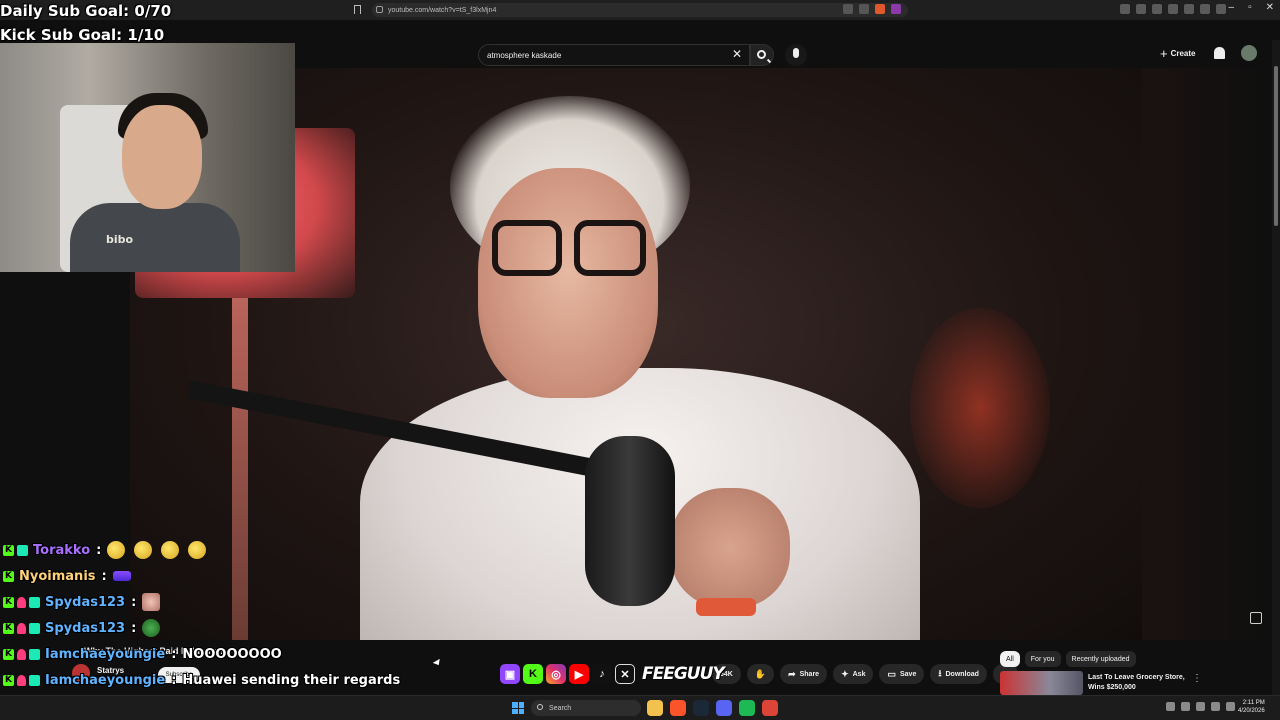 The image size is (1280, 720). What do you see at coordinates (610, 248) in the screenshot?
I see `video-glasses-right` at bounding box center [610, 248].